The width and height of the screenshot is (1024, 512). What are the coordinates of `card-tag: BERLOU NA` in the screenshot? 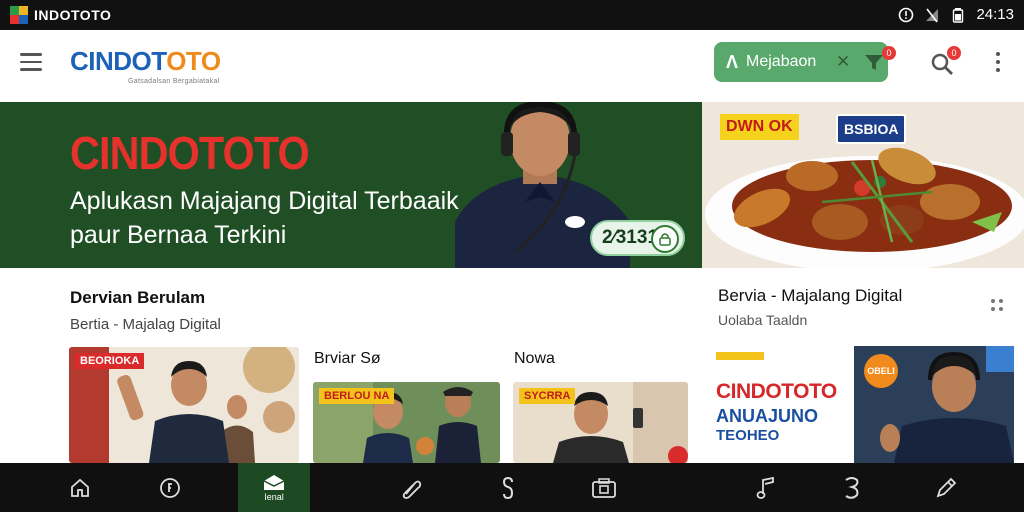 It's located at (357, 396).